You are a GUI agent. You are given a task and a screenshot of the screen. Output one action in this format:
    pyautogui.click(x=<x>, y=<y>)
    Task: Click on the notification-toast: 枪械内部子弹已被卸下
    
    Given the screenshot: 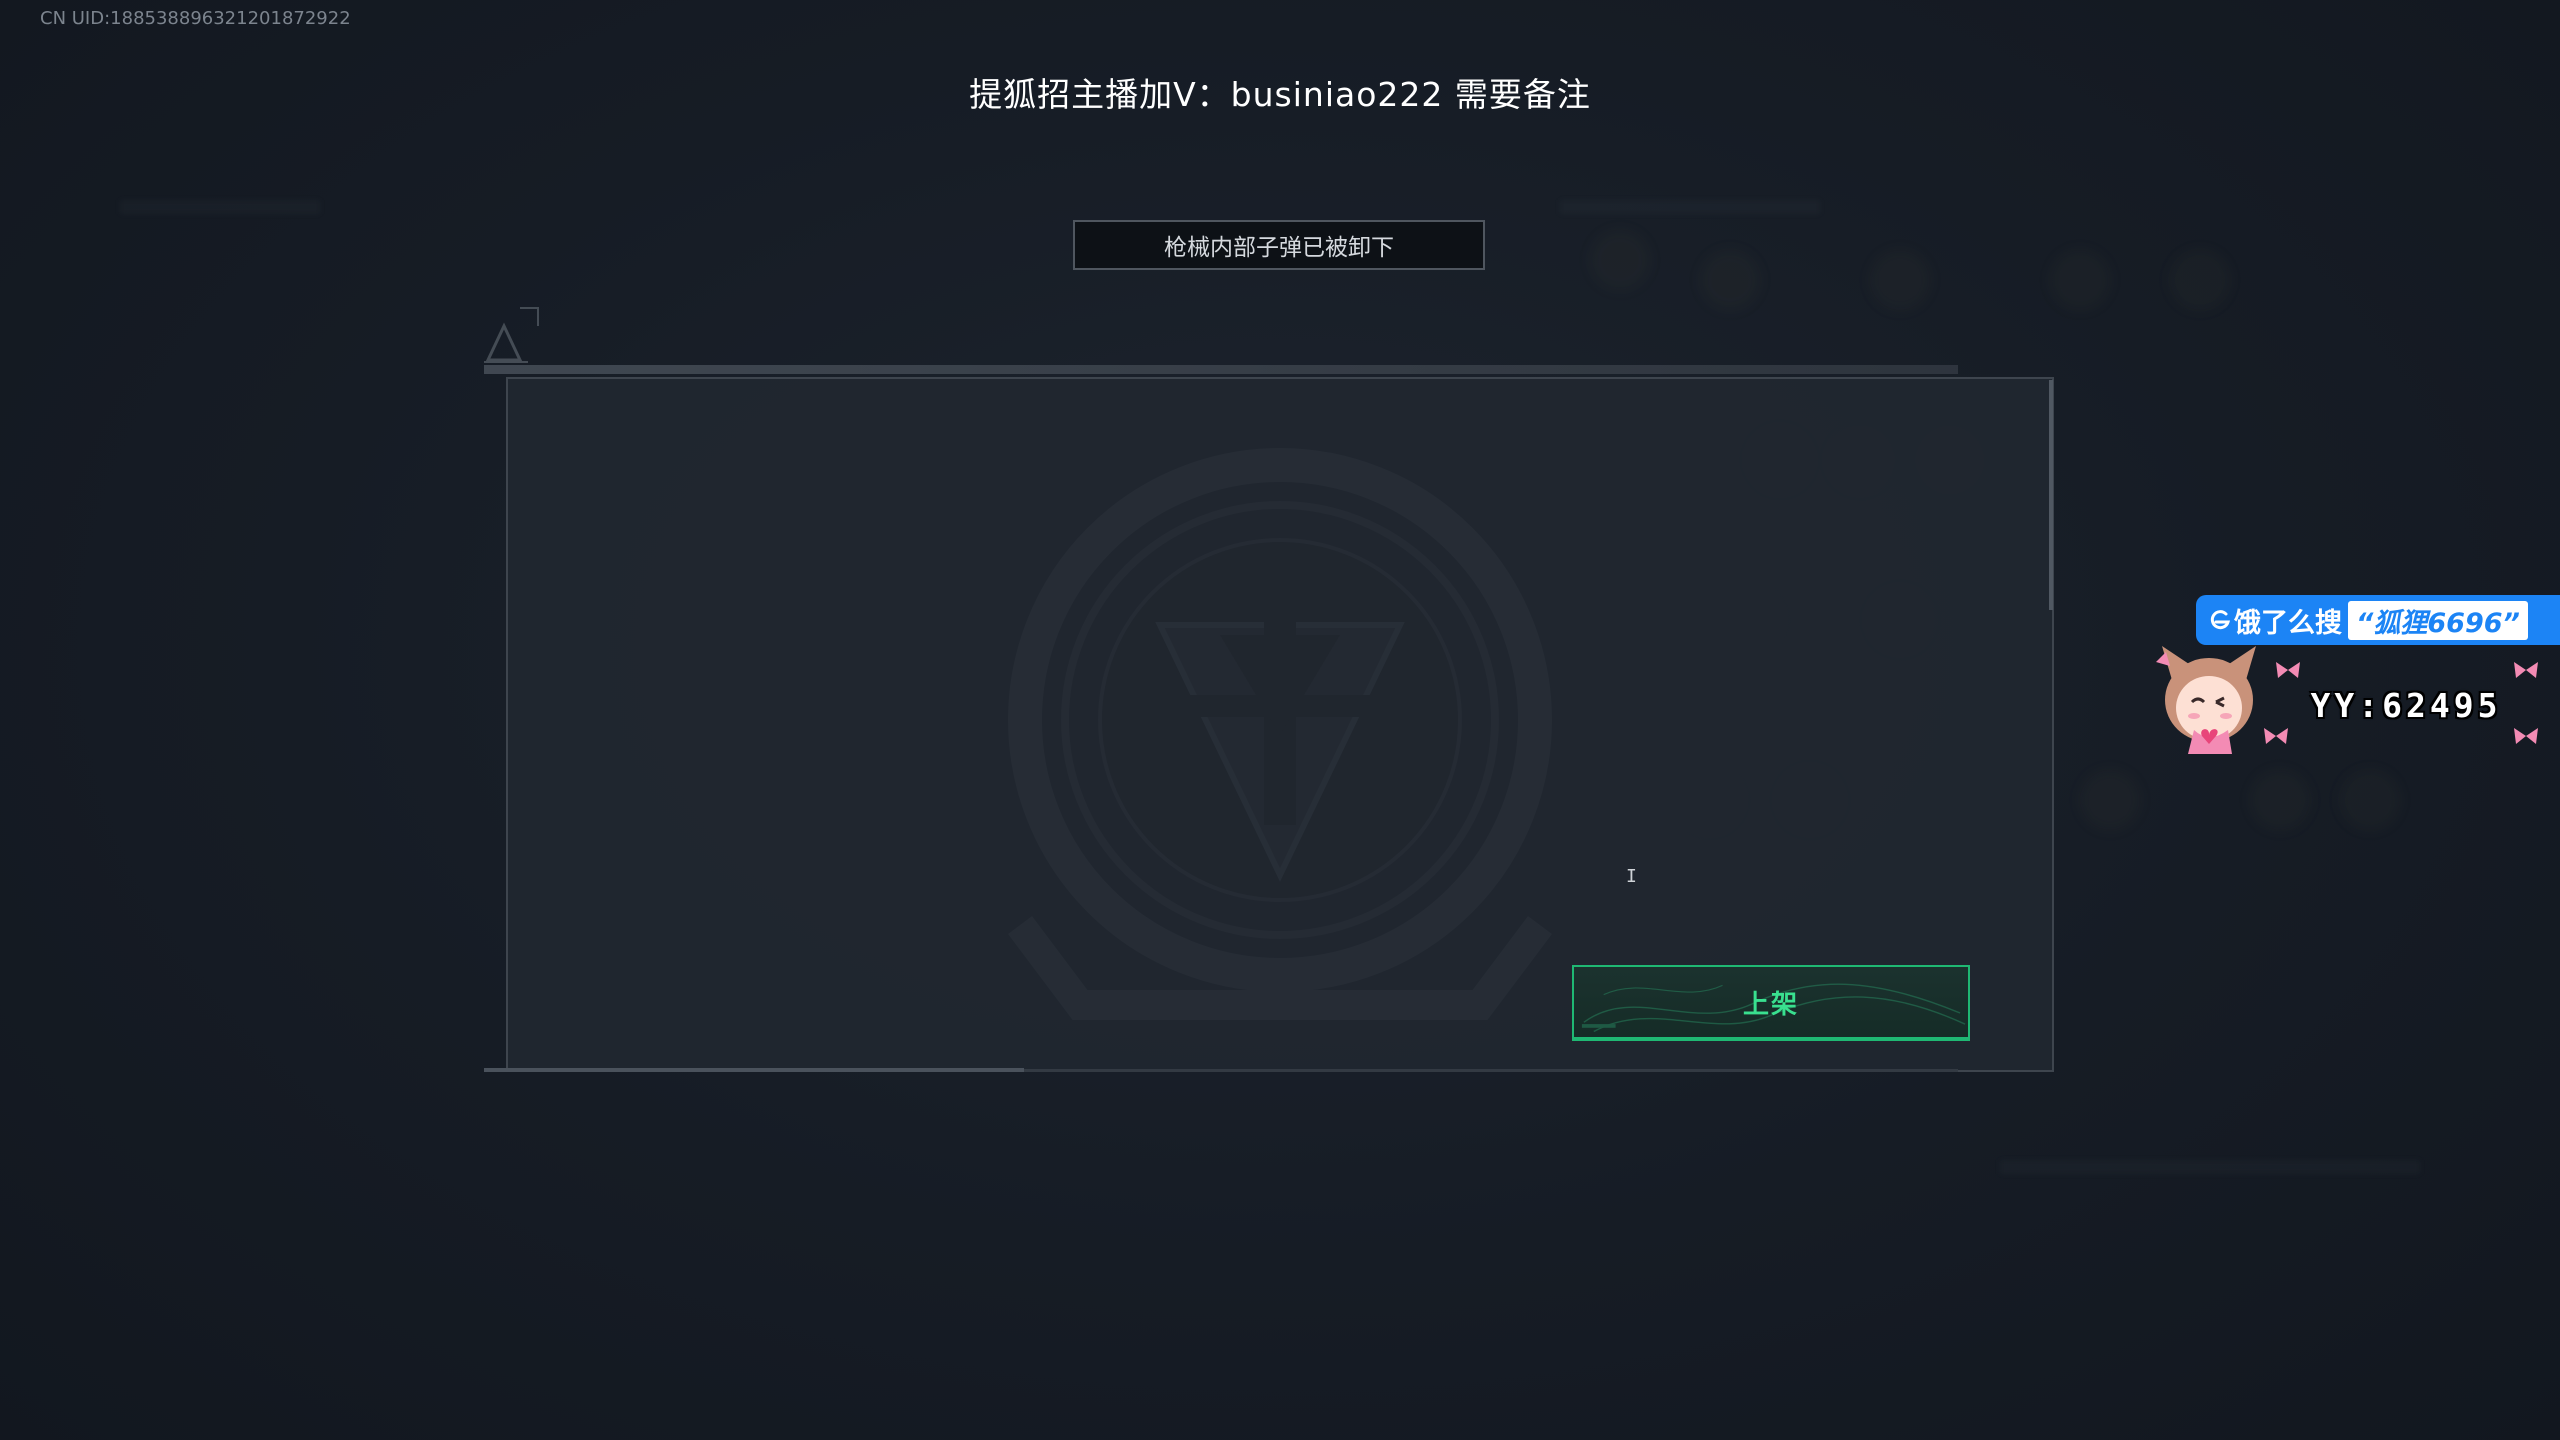 What is the action you would take?
    pyautogui.click(x=1279, y=245)
    